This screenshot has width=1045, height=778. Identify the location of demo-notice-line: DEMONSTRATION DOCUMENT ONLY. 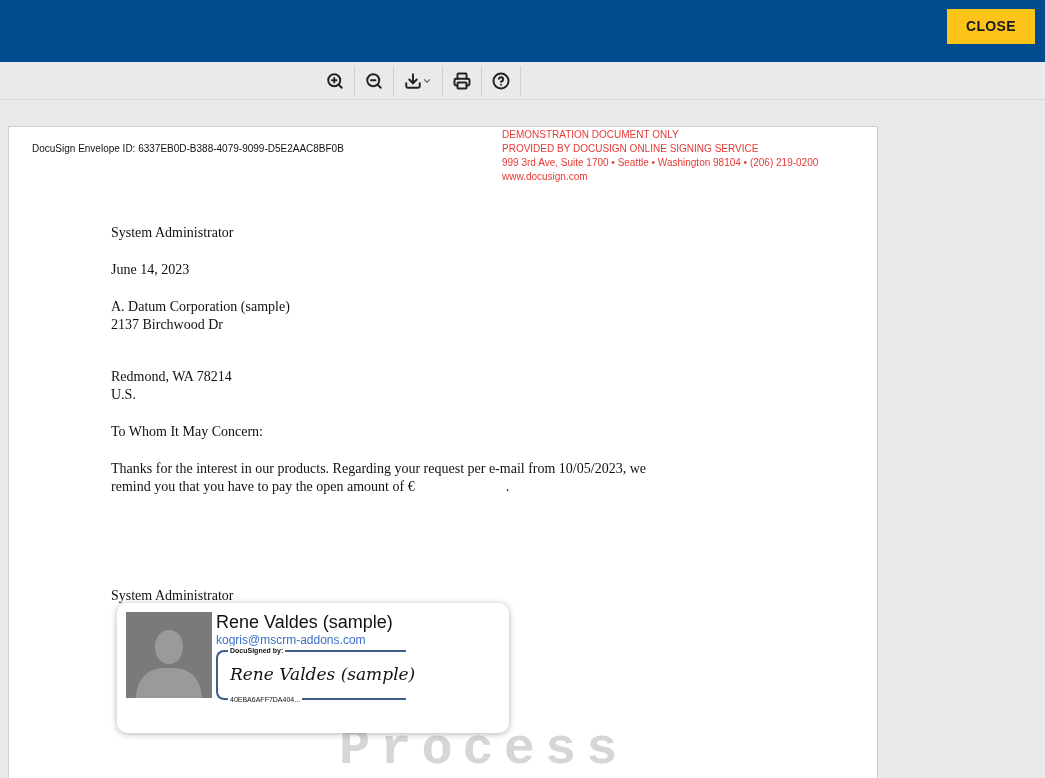
(591, 135).